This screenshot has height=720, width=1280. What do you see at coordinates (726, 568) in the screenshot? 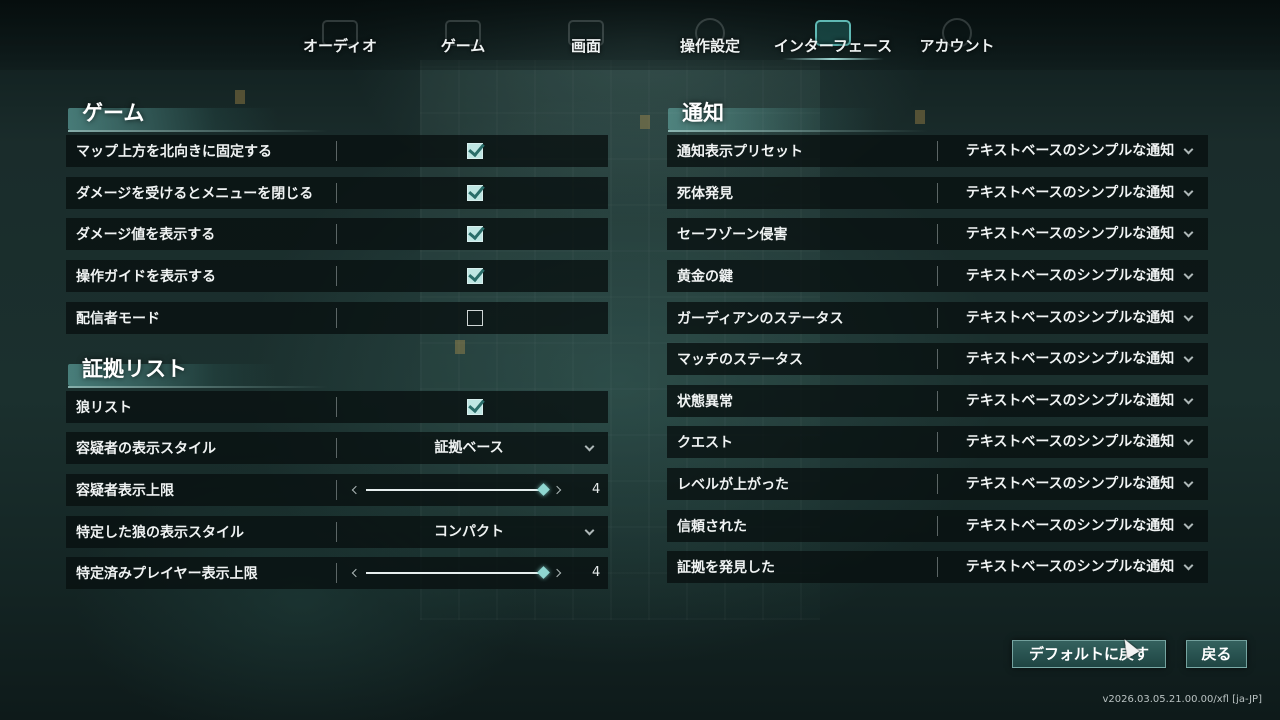
I see `setting-label: 証拠を発見した` at bounding box center [726, 568].